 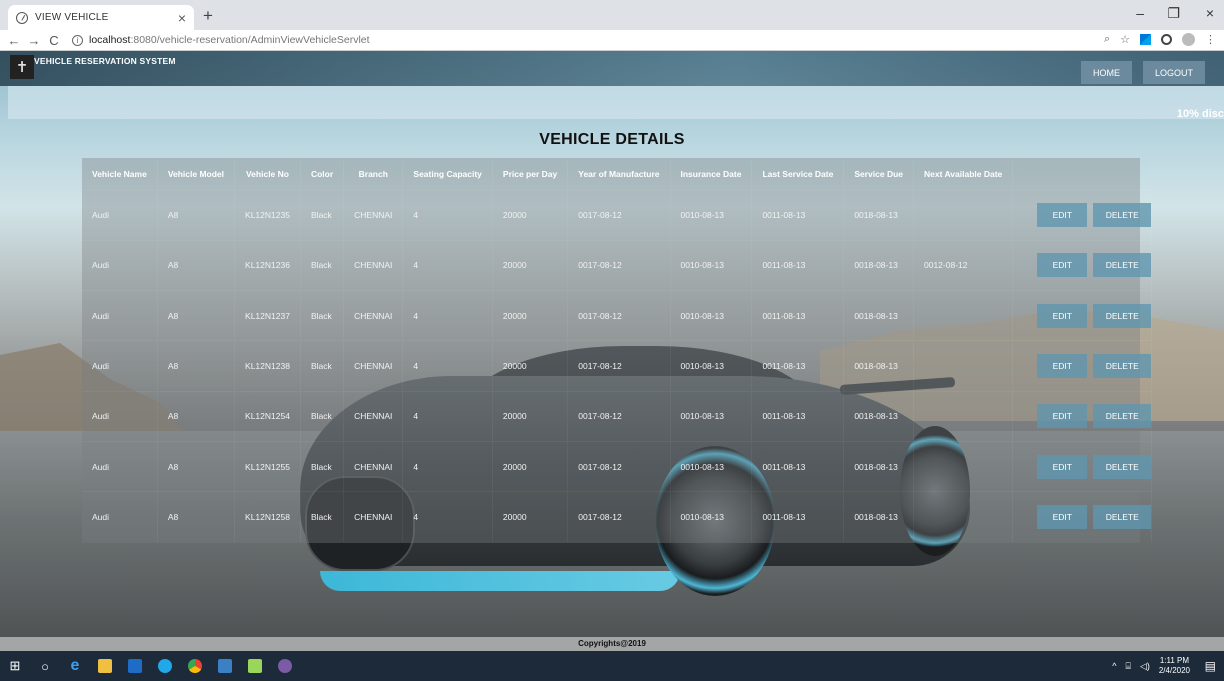 I want to click on column-header-actions, so click(x=1082, y=174).